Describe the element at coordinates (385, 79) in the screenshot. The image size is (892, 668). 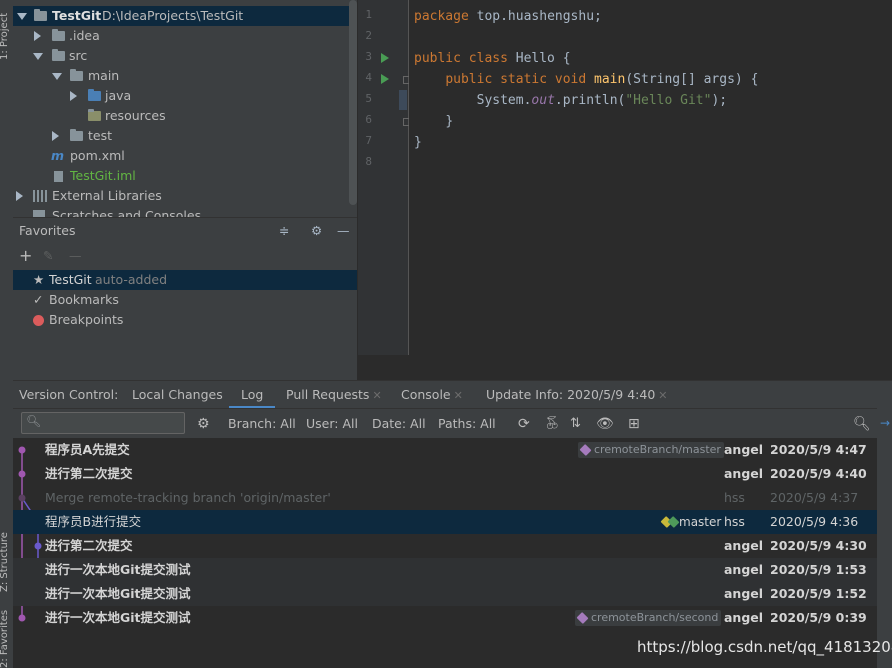
I see `run-main-icon` at that location.